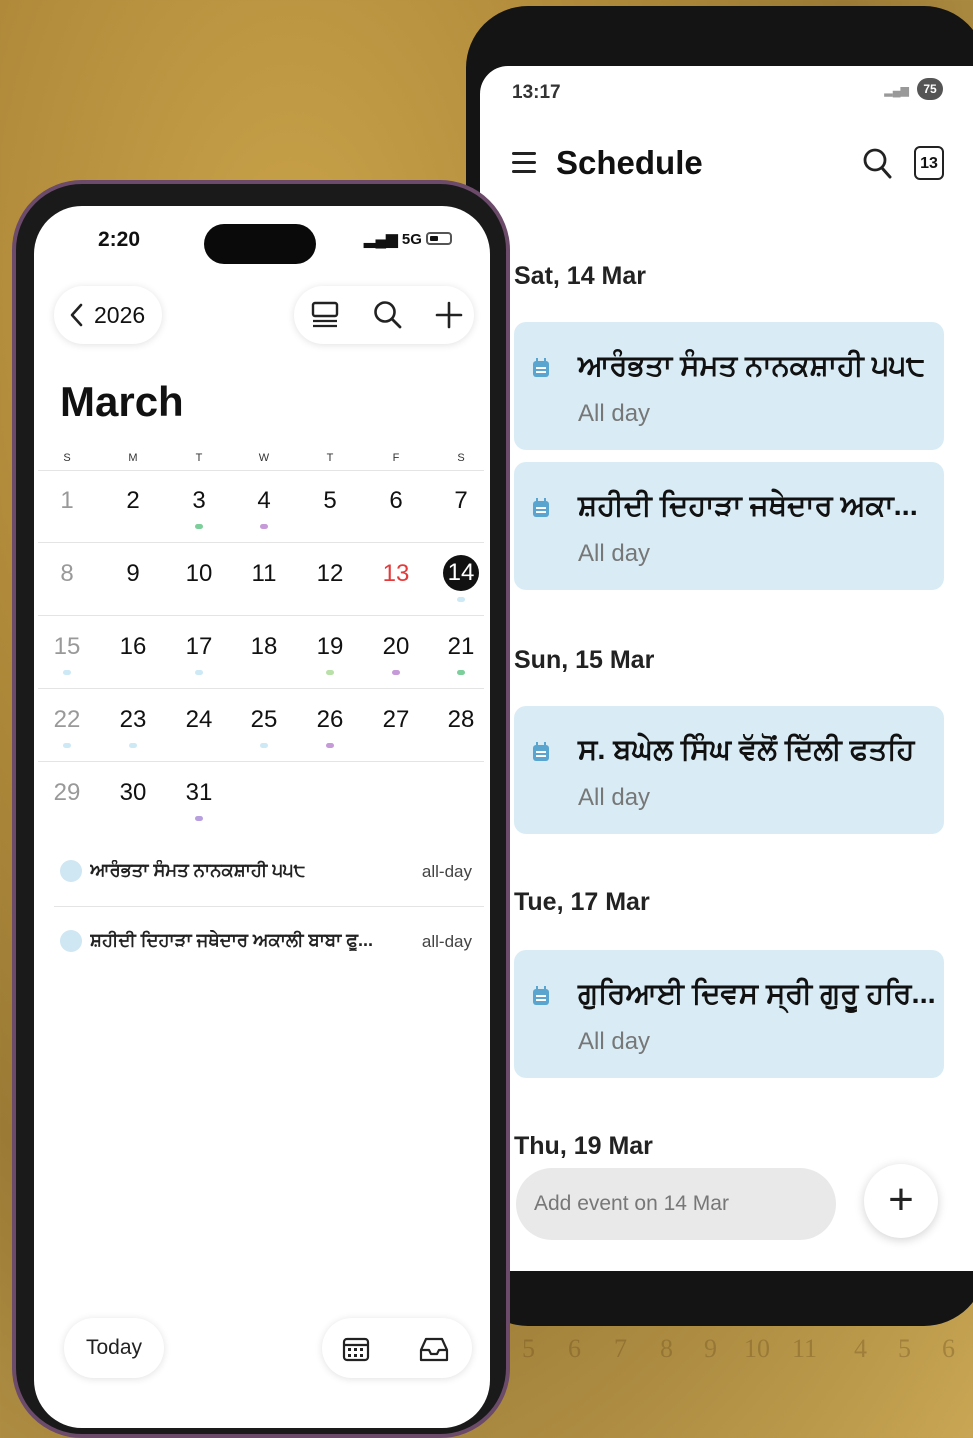  What do you see at coordinates (330, 458) in the screenshot?
I see `weekday-label: T` at bounding box center [330, 458].